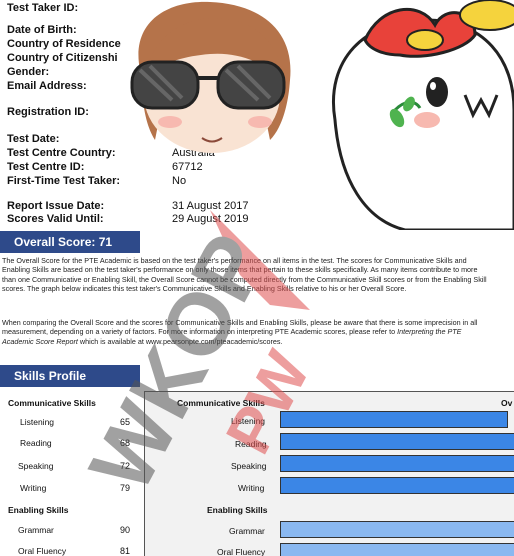 The width and height of the screenshot is (514, 556). Describe the element at coordinates (125, 488) in the screenshot. I see `skill-score-writing: 79` at that location.